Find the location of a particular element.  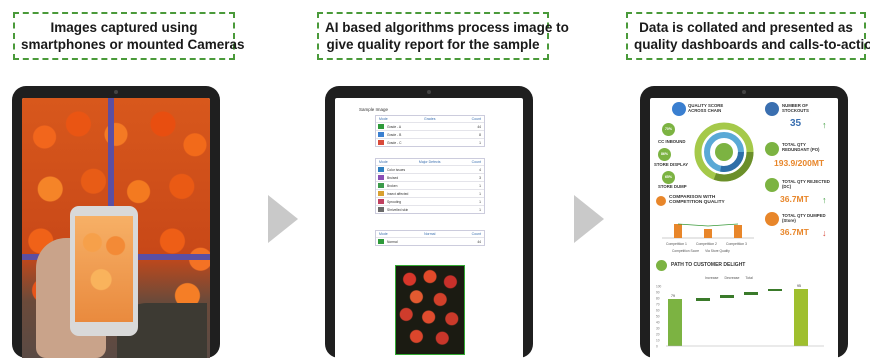

table-row: Bruised 3 is located at coordinates (430, 177).